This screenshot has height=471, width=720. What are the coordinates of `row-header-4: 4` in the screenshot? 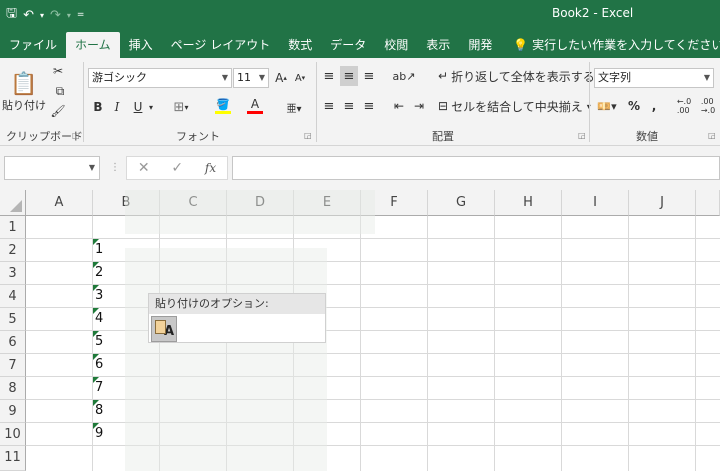 It's located at (13, 296).